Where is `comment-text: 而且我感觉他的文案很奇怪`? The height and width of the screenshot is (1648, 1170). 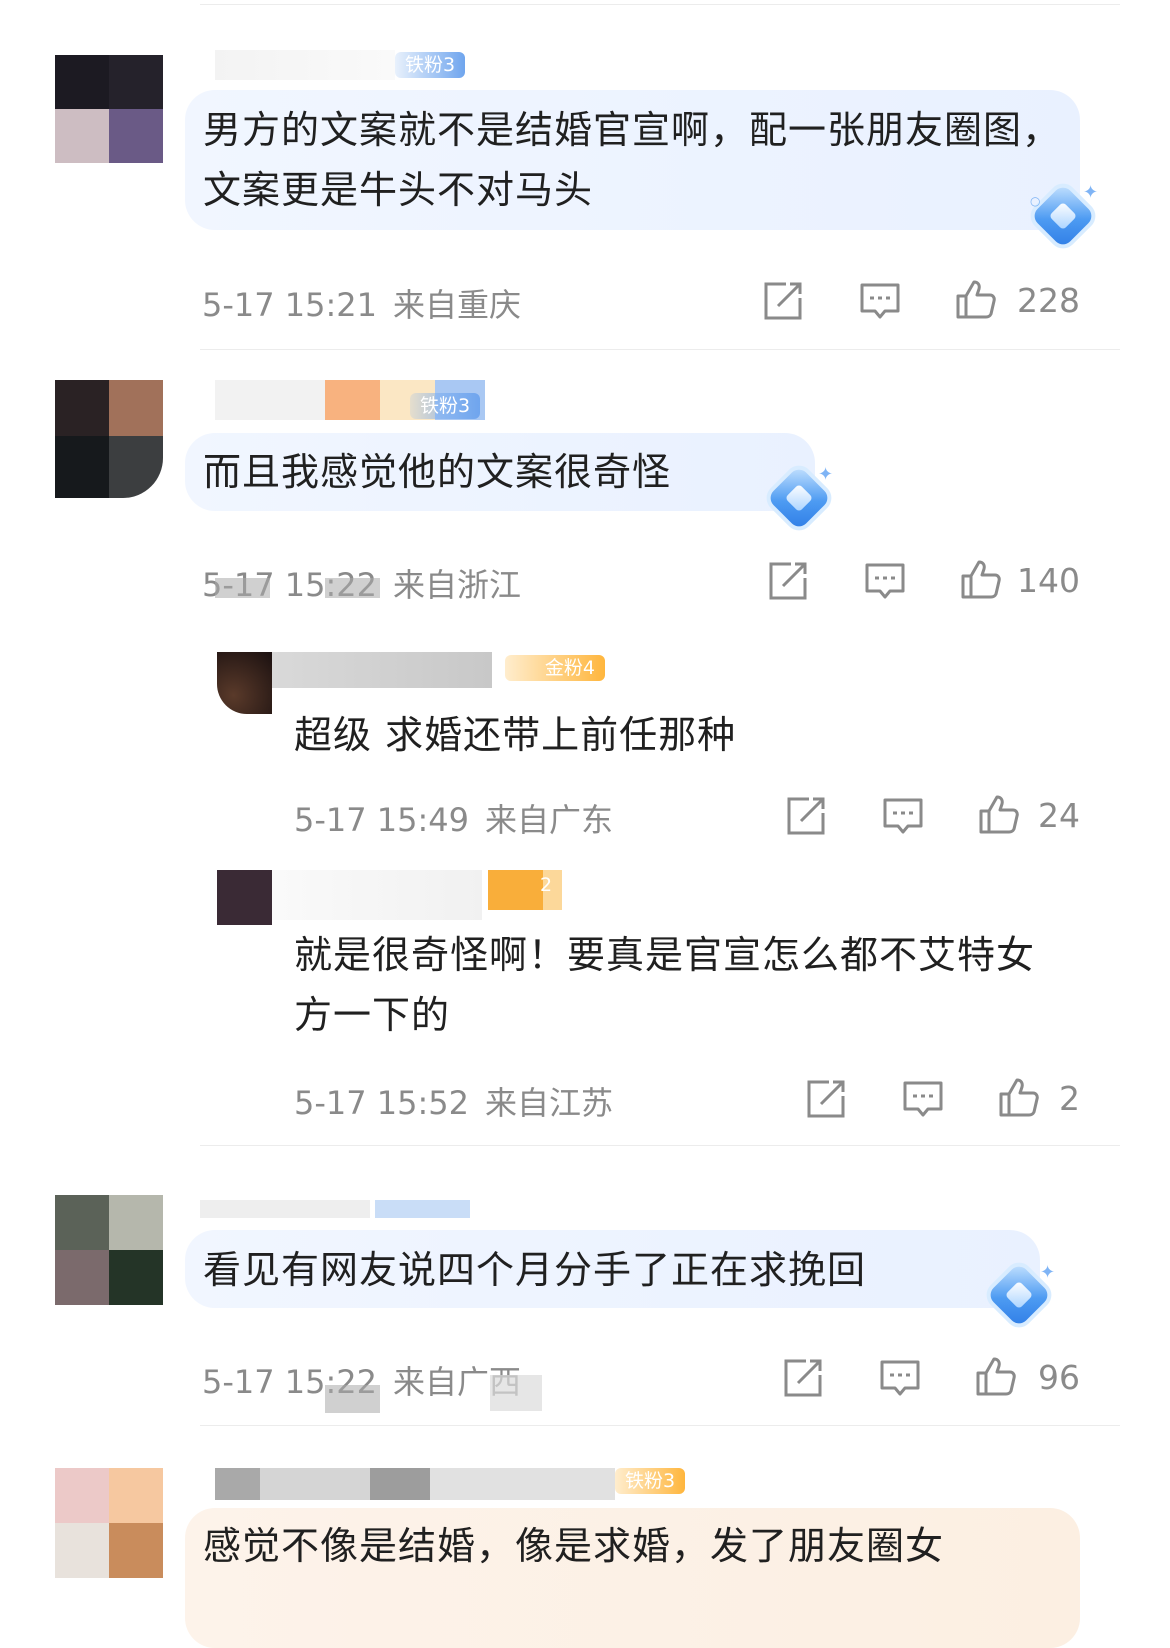 comment-text: 而且我感觉他的文案很奇怪 is located at coordinates (437, 472).